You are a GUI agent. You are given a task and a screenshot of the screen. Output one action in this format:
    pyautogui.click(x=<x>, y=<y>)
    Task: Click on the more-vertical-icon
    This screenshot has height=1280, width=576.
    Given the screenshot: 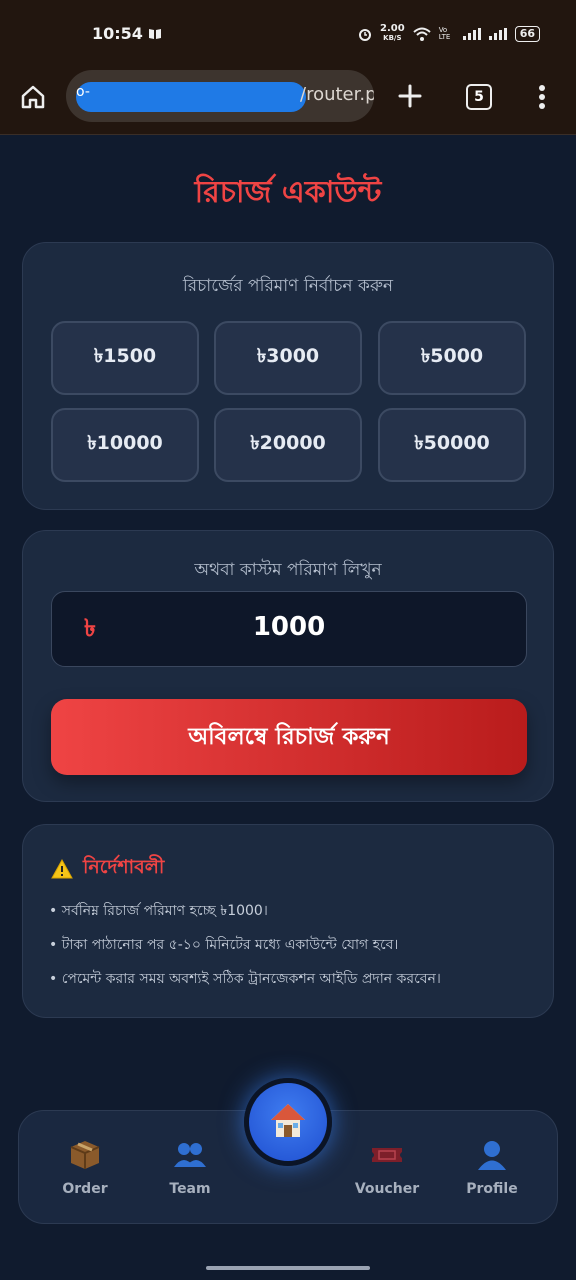 What is the action you would take?
    pyautogui.click(x=542, y=97)
    